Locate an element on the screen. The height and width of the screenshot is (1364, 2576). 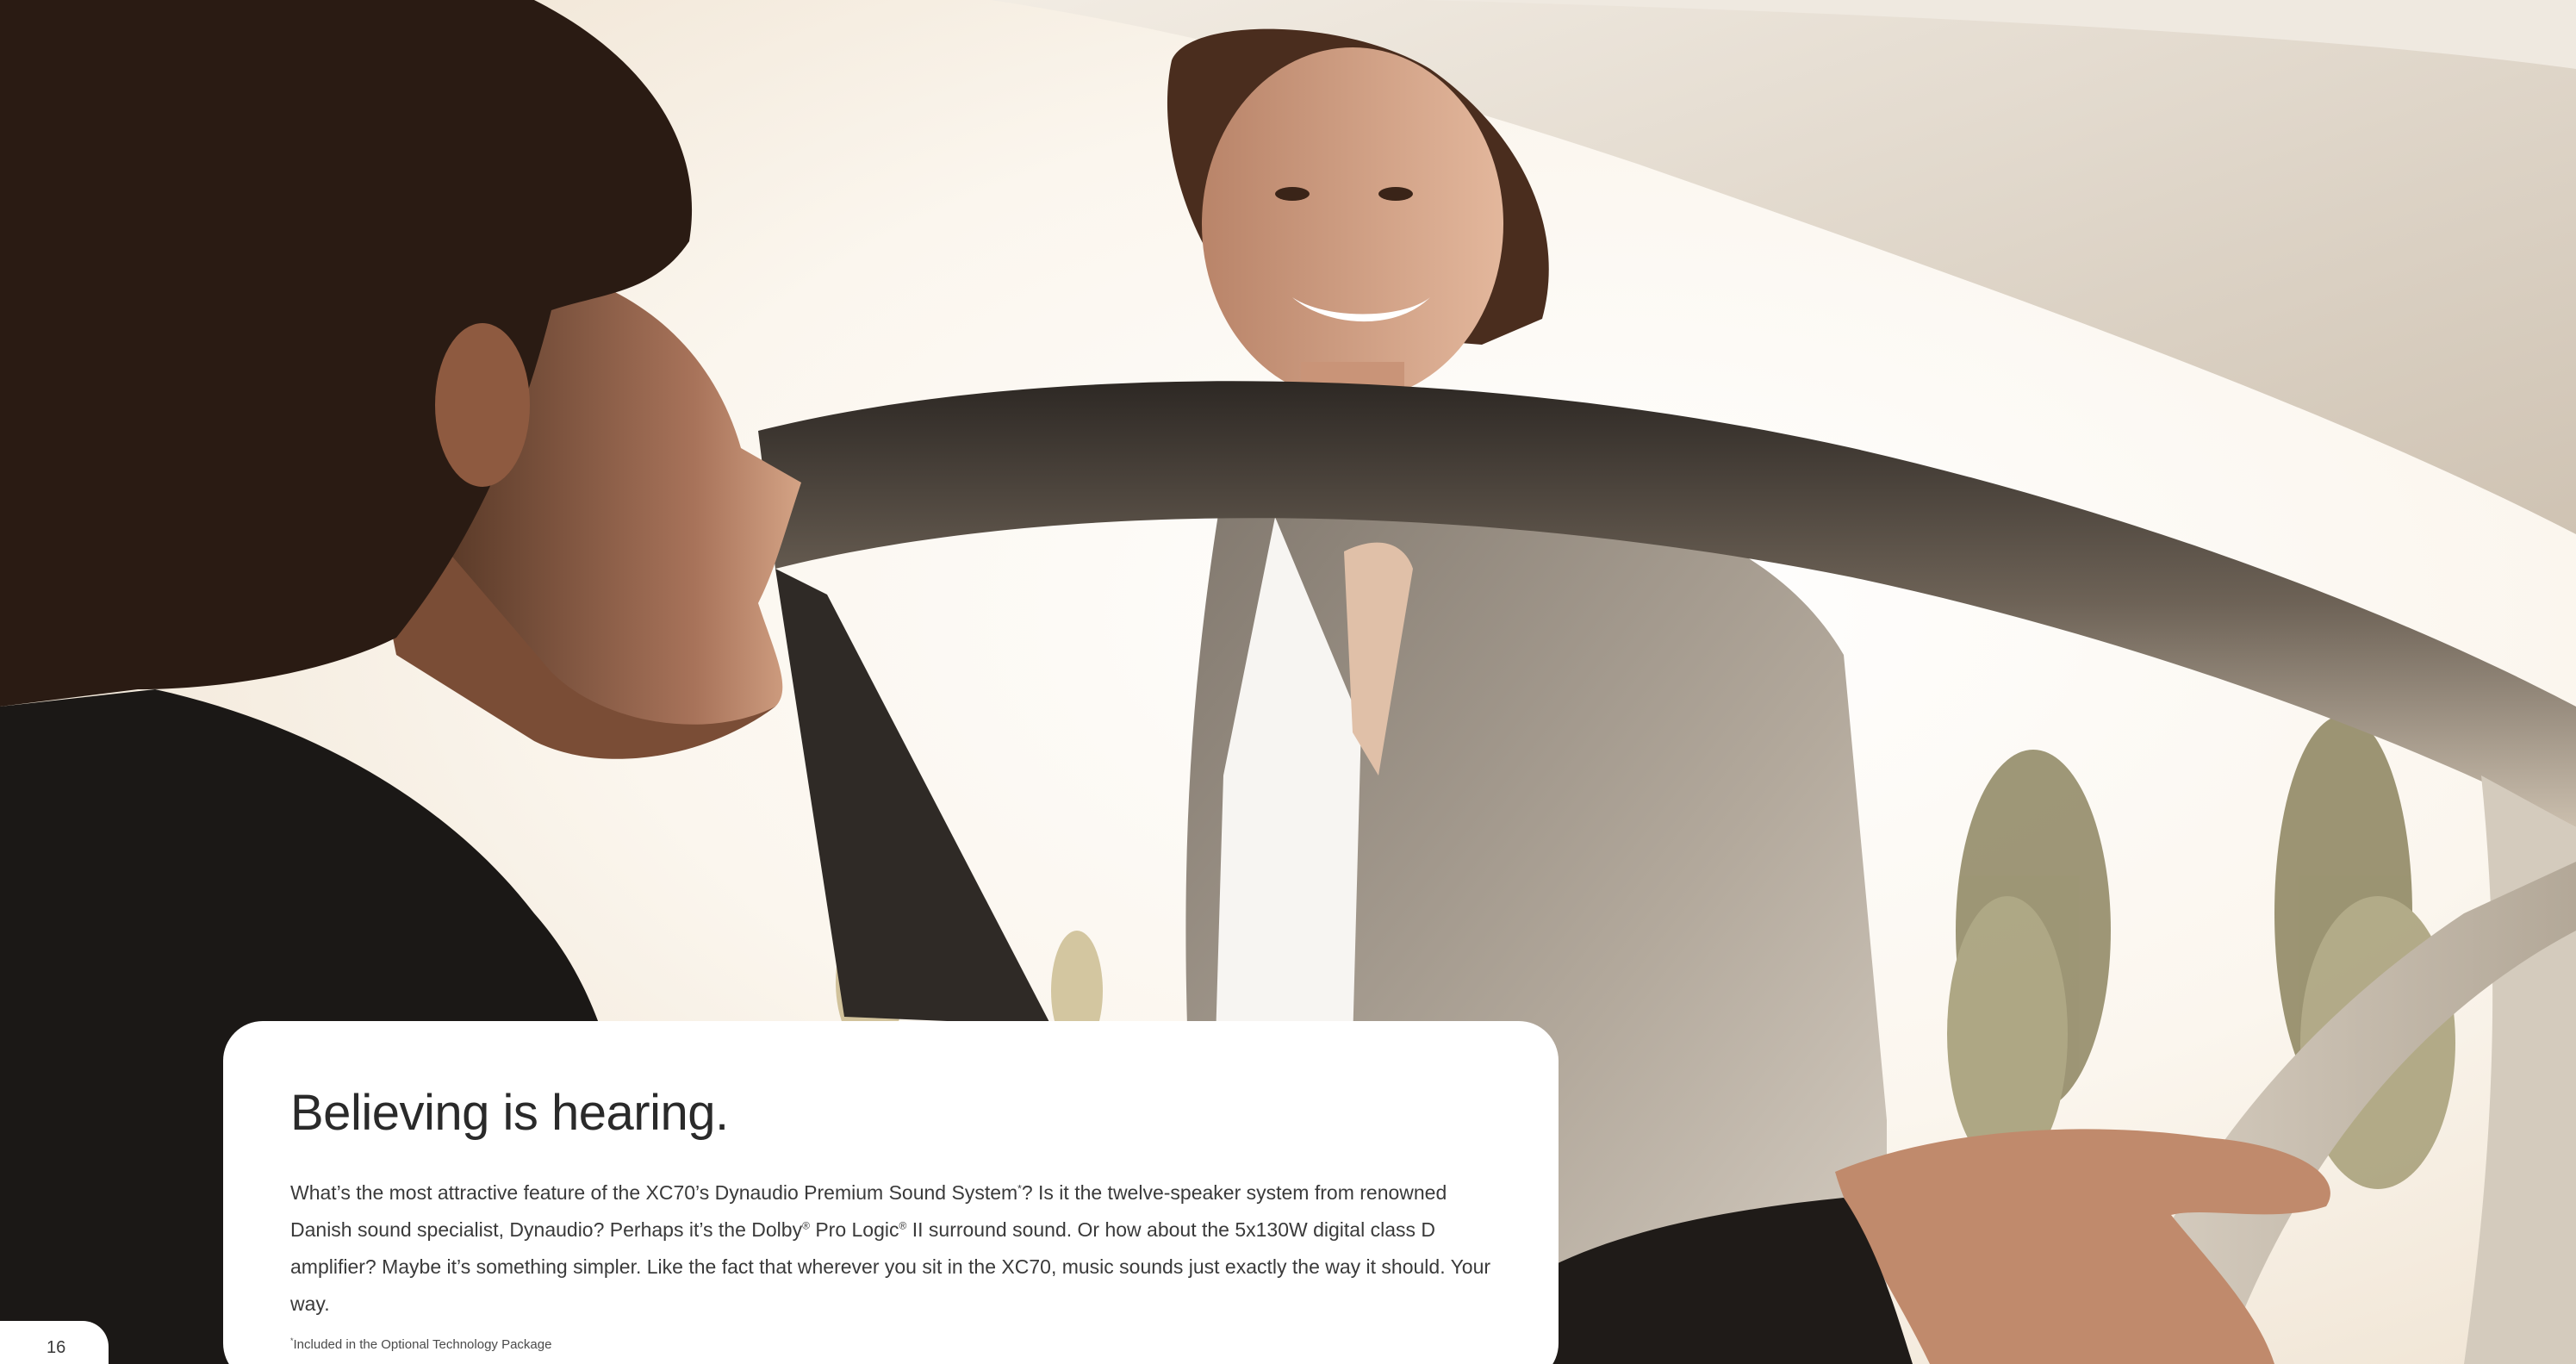
headline: Believing is hearing. is located at coordinates (510, 1113).